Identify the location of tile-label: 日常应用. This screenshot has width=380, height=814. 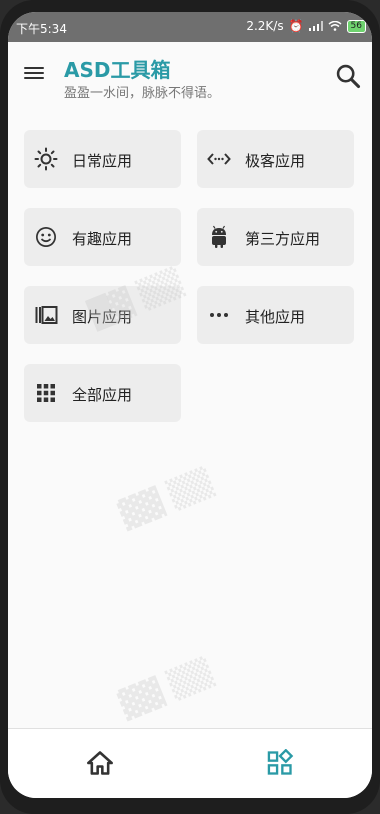
(102, 161).